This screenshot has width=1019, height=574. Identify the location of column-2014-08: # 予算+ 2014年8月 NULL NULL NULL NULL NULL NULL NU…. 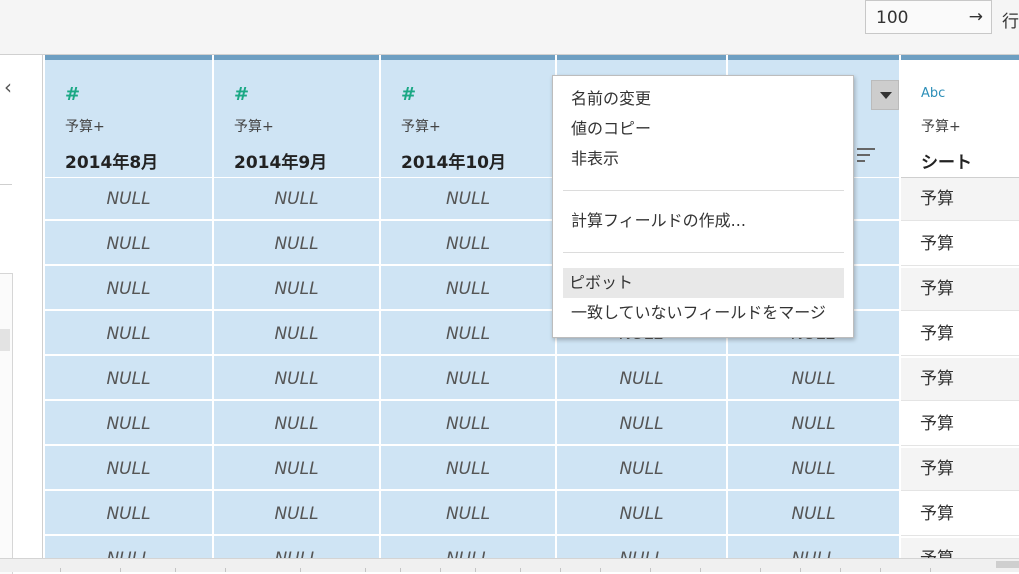
(128, 306).